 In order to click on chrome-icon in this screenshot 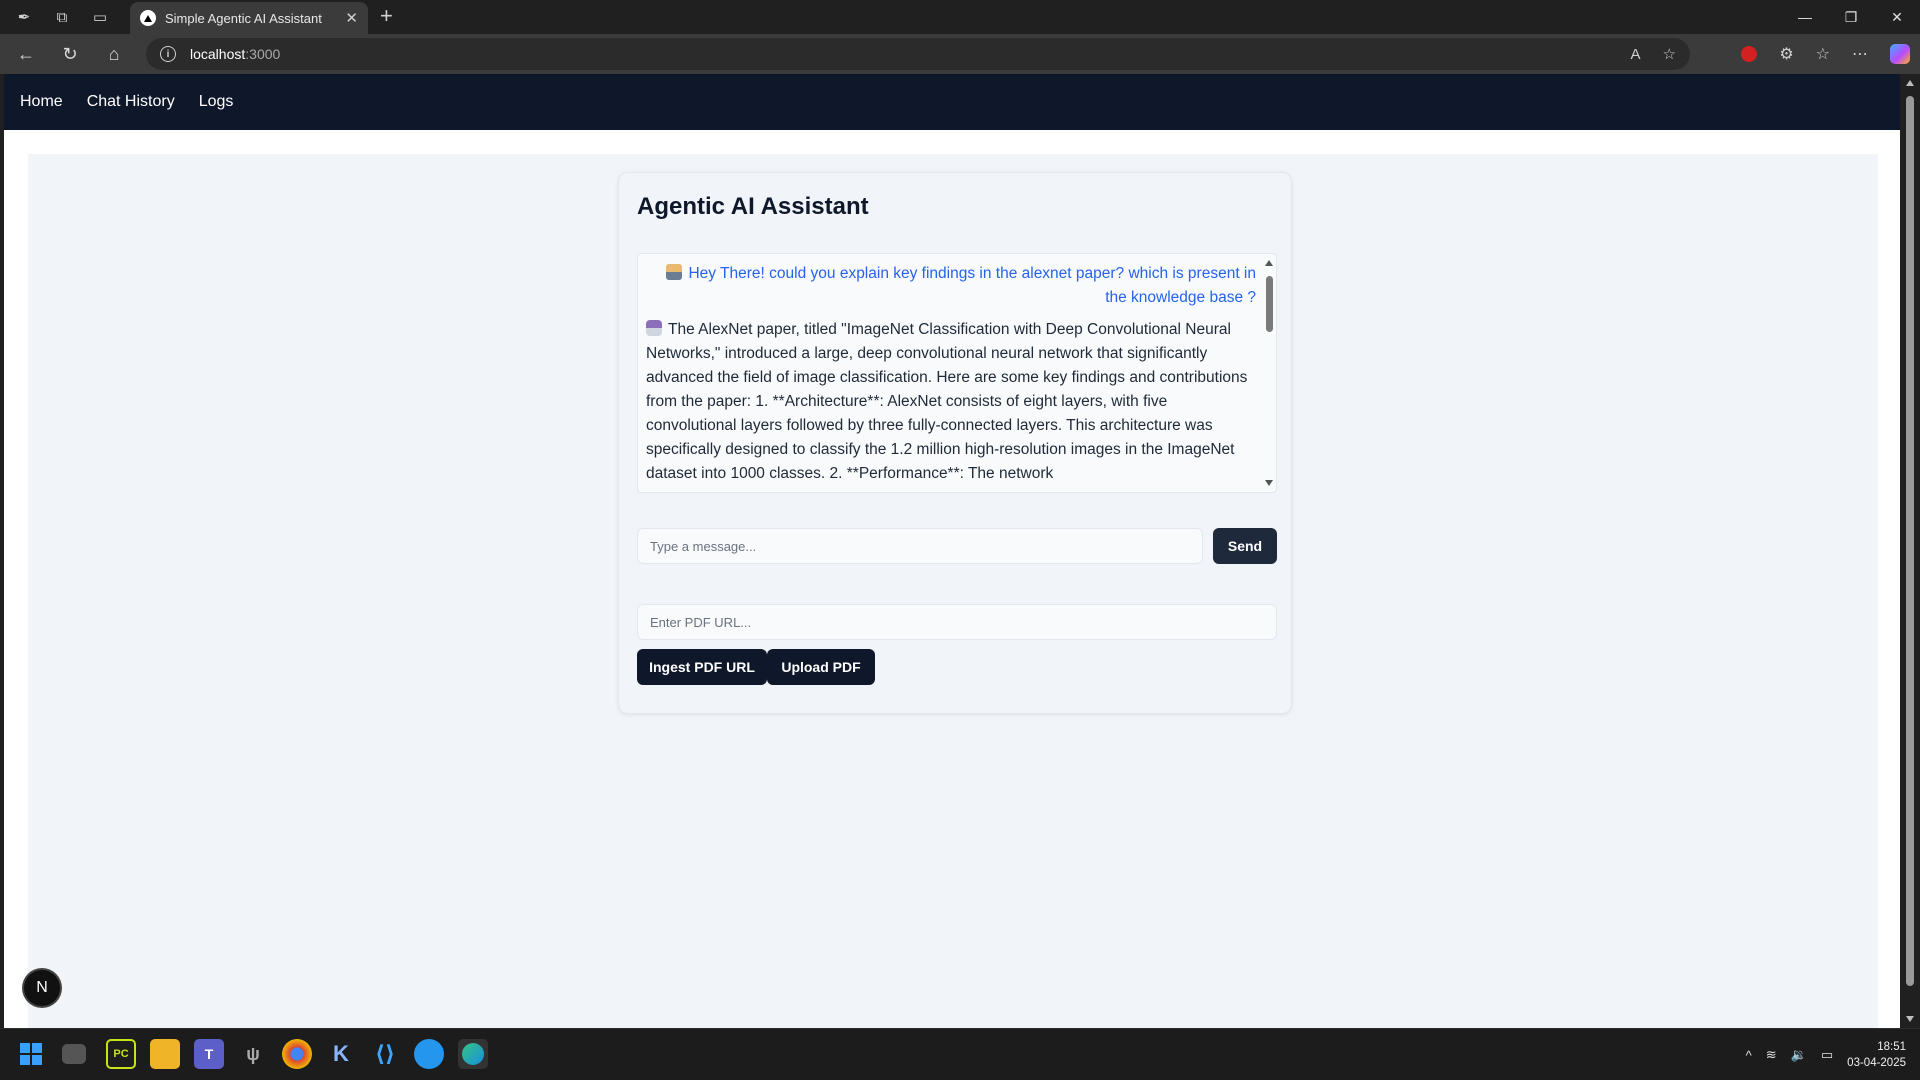, I will do `click(297, 1054)`.